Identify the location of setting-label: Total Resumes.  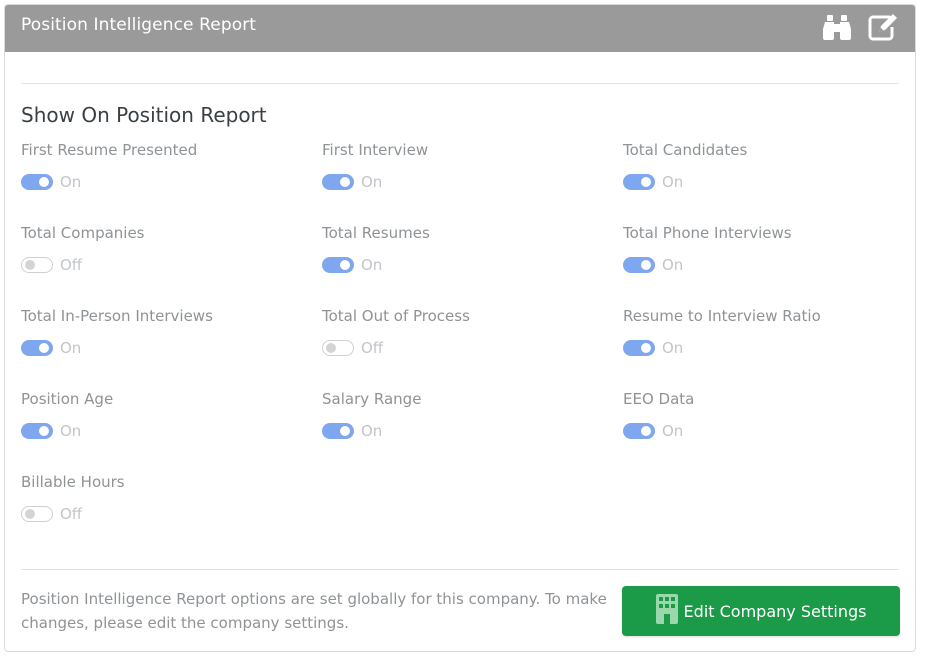
(376, 233).